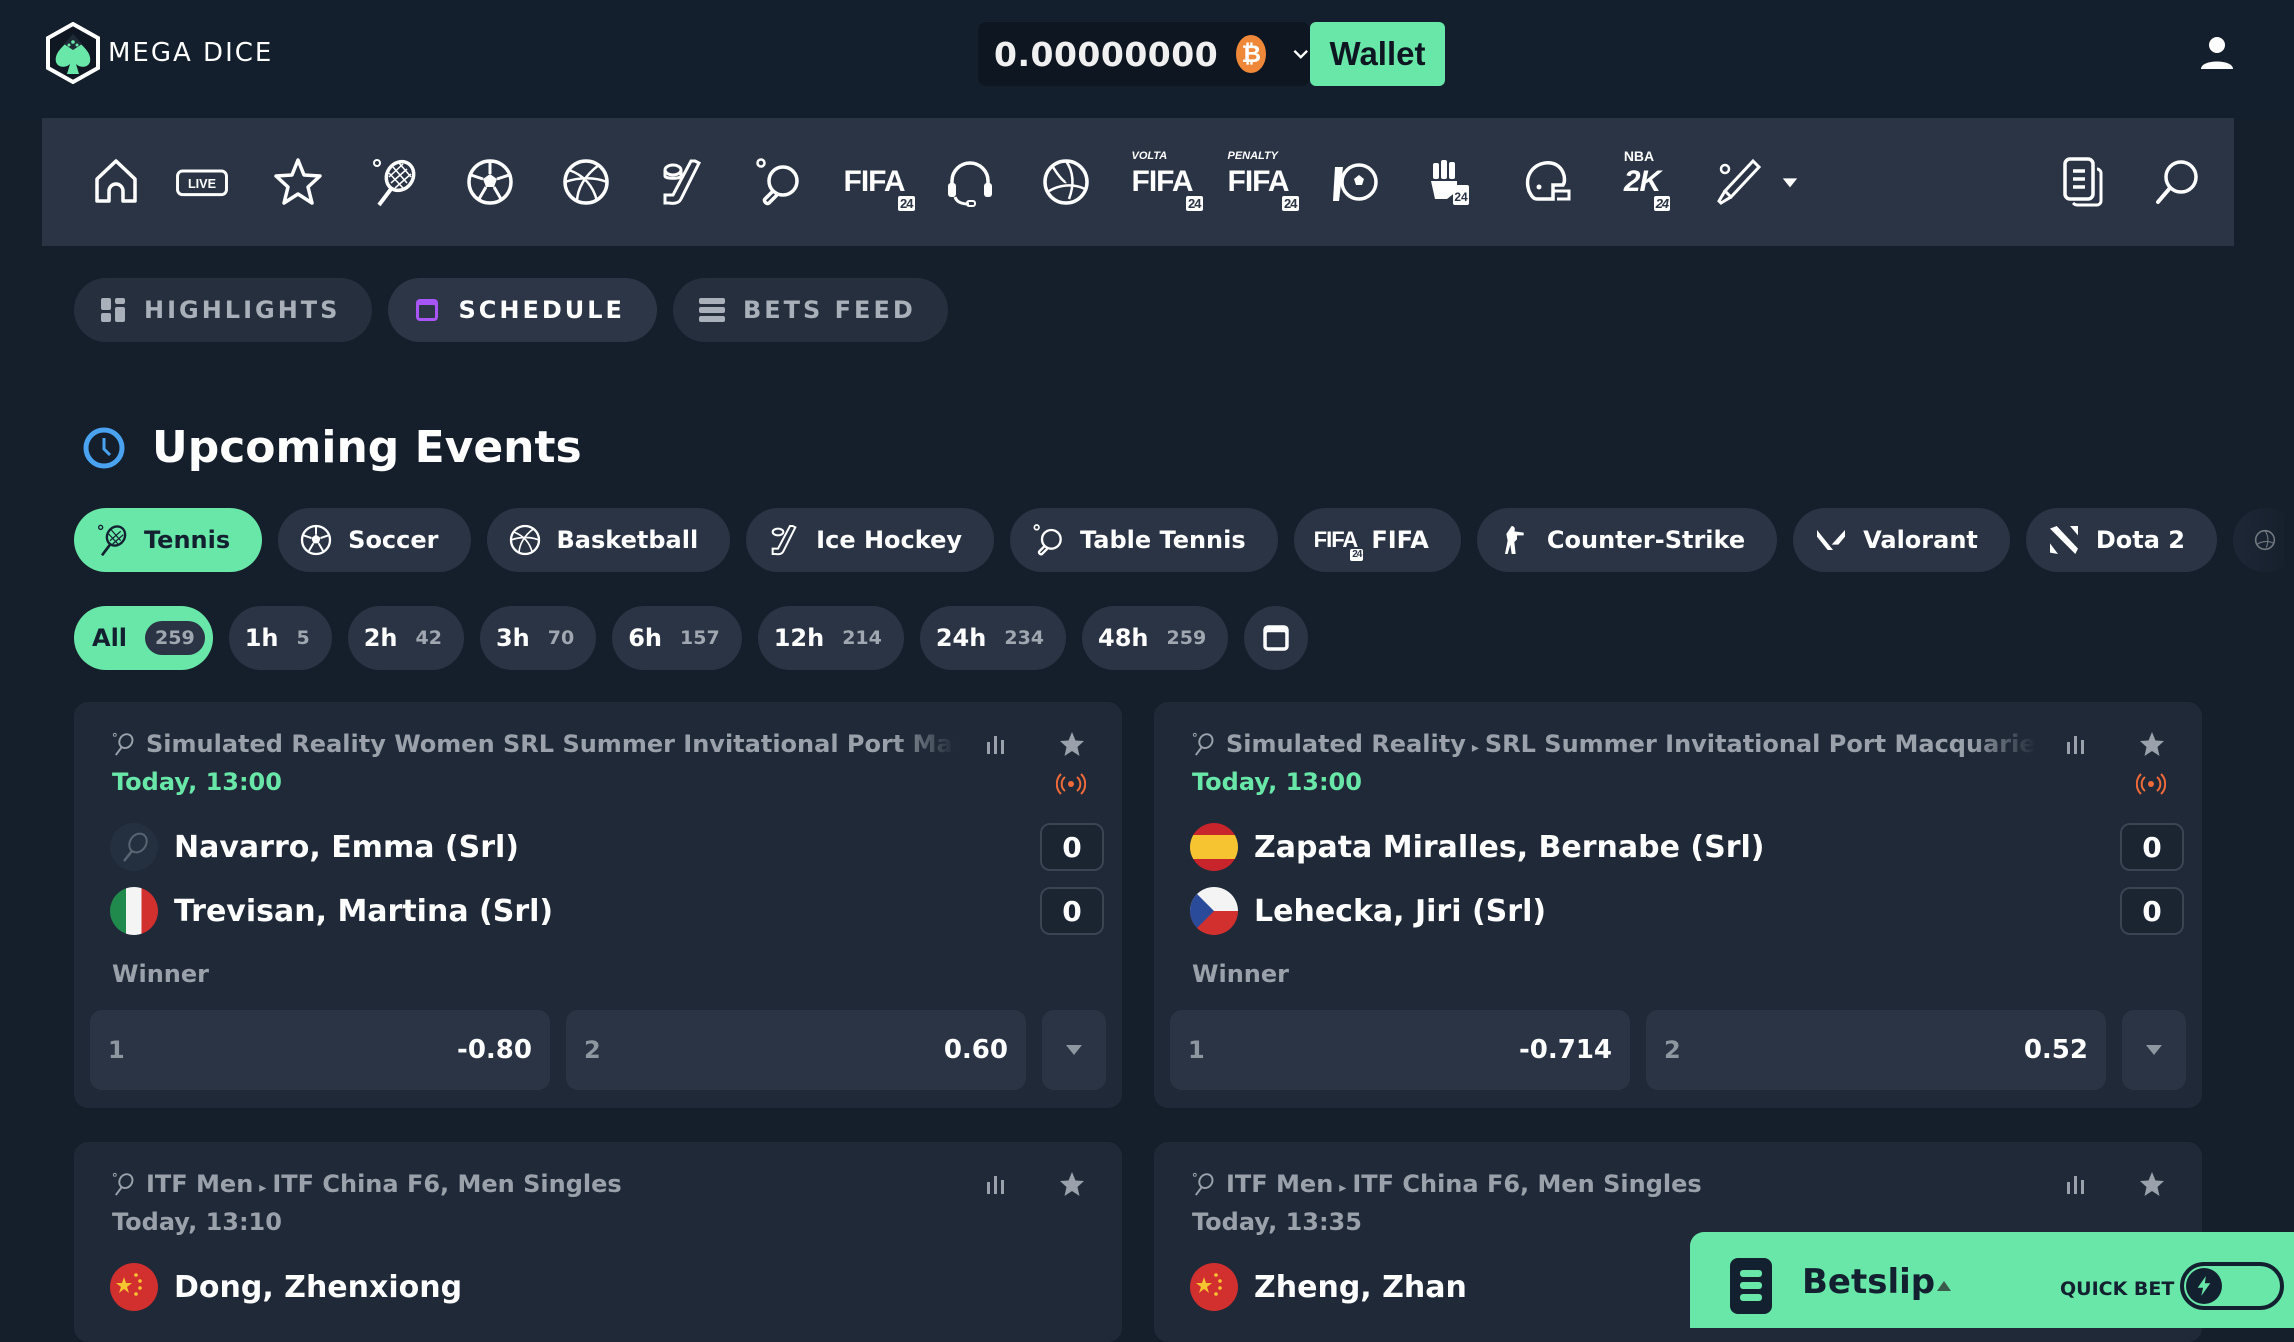  Describe the element at coordinates (993, 638) in the screenshot. I see `time-filter-24h: 24h 234` at that location.